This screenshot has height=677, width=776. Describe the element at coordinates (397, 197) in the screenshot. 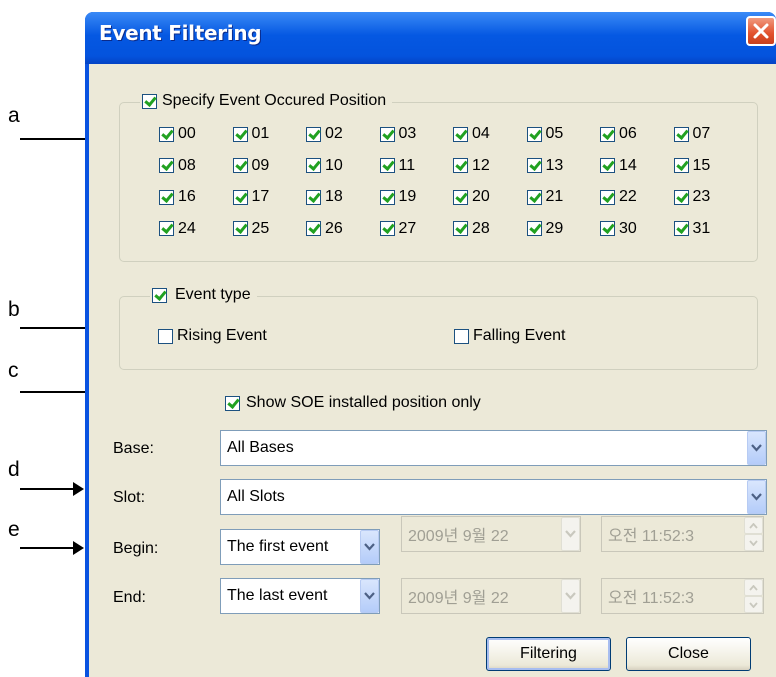

I see `position-item-19: 19` at that location.